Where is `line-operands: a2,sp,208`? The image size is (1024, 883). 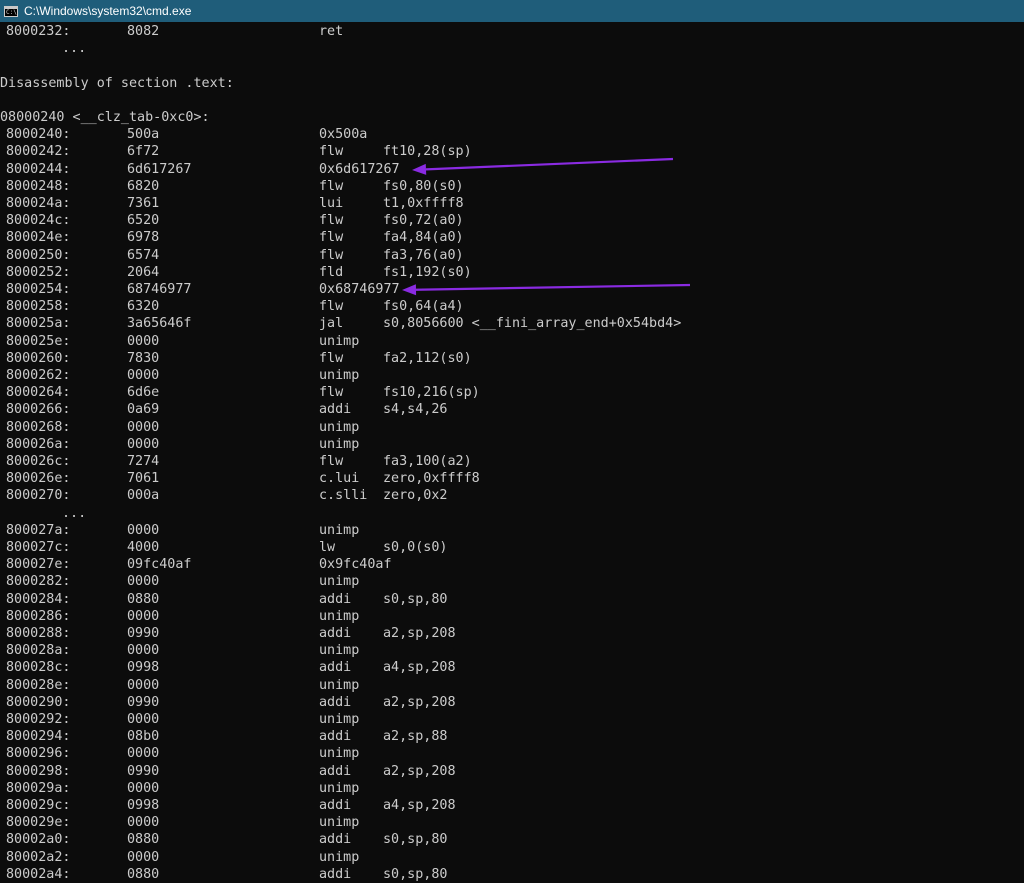
line-operands: a2,sp,208 is located at coordinates (419, 702).